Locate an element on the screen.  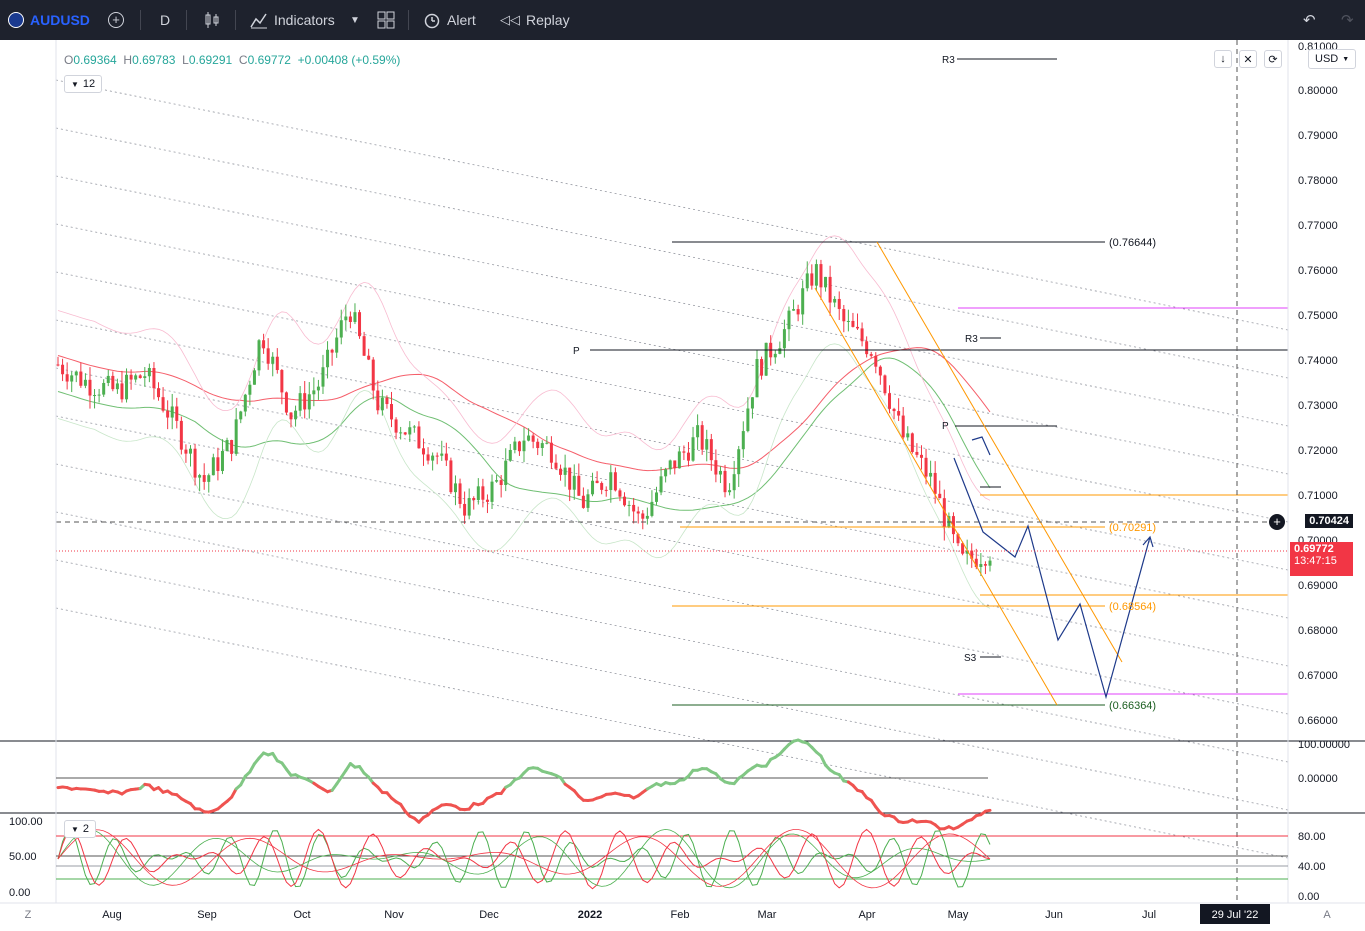
price-tick-label: 0.77000 is located at coordinates (1318, 226).